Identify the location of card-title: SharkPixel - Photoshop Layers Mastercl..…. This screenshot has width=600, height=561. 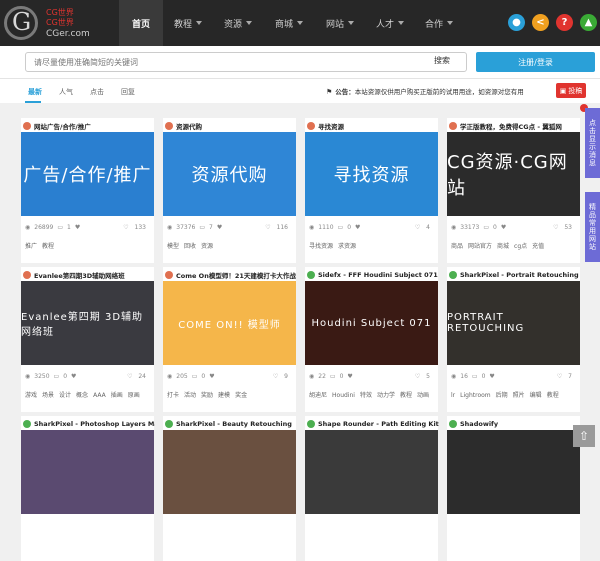
(89, 424).